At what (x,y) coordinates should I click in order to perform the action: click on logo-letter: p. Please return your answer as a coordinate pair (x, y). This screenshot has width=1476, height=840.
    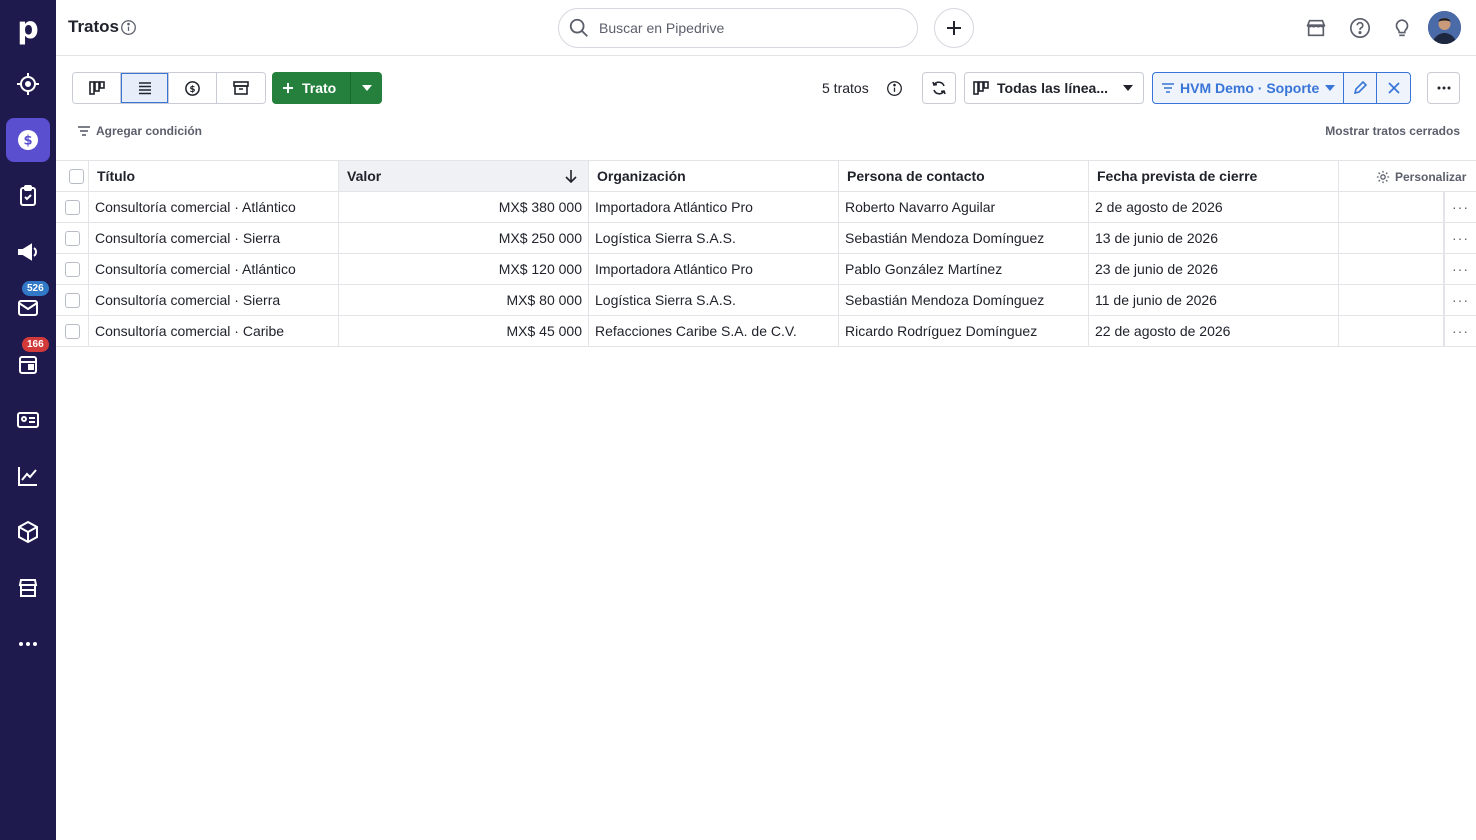
    Looking at the image, I should click on (28, 28).